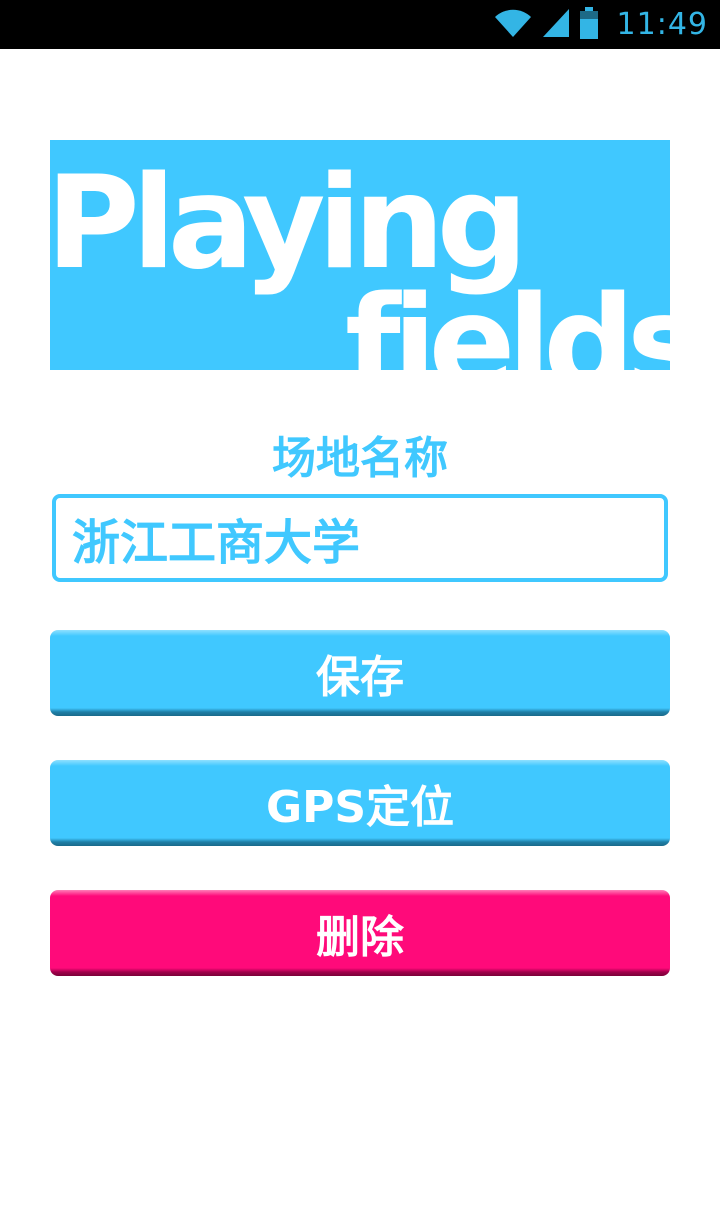 This screenshot has height=1207, width=720. Describe the element at coordinates (360, 677) in the screenshot. I see `save-button-label: 保存` at that location.